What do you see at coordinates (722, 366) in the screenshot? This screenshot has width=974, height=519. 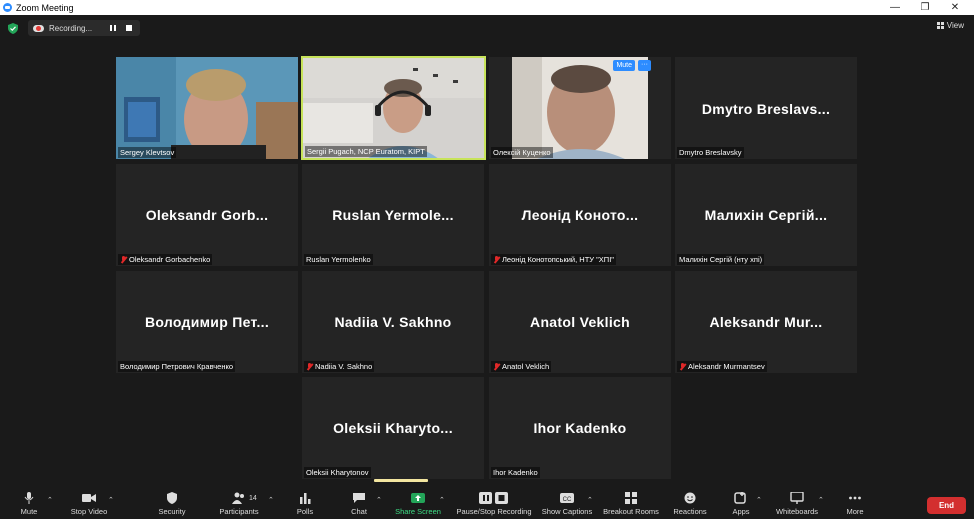 I see `participant-name-label: Aleksandr Murmantsev` at bounding box center [722, 366].